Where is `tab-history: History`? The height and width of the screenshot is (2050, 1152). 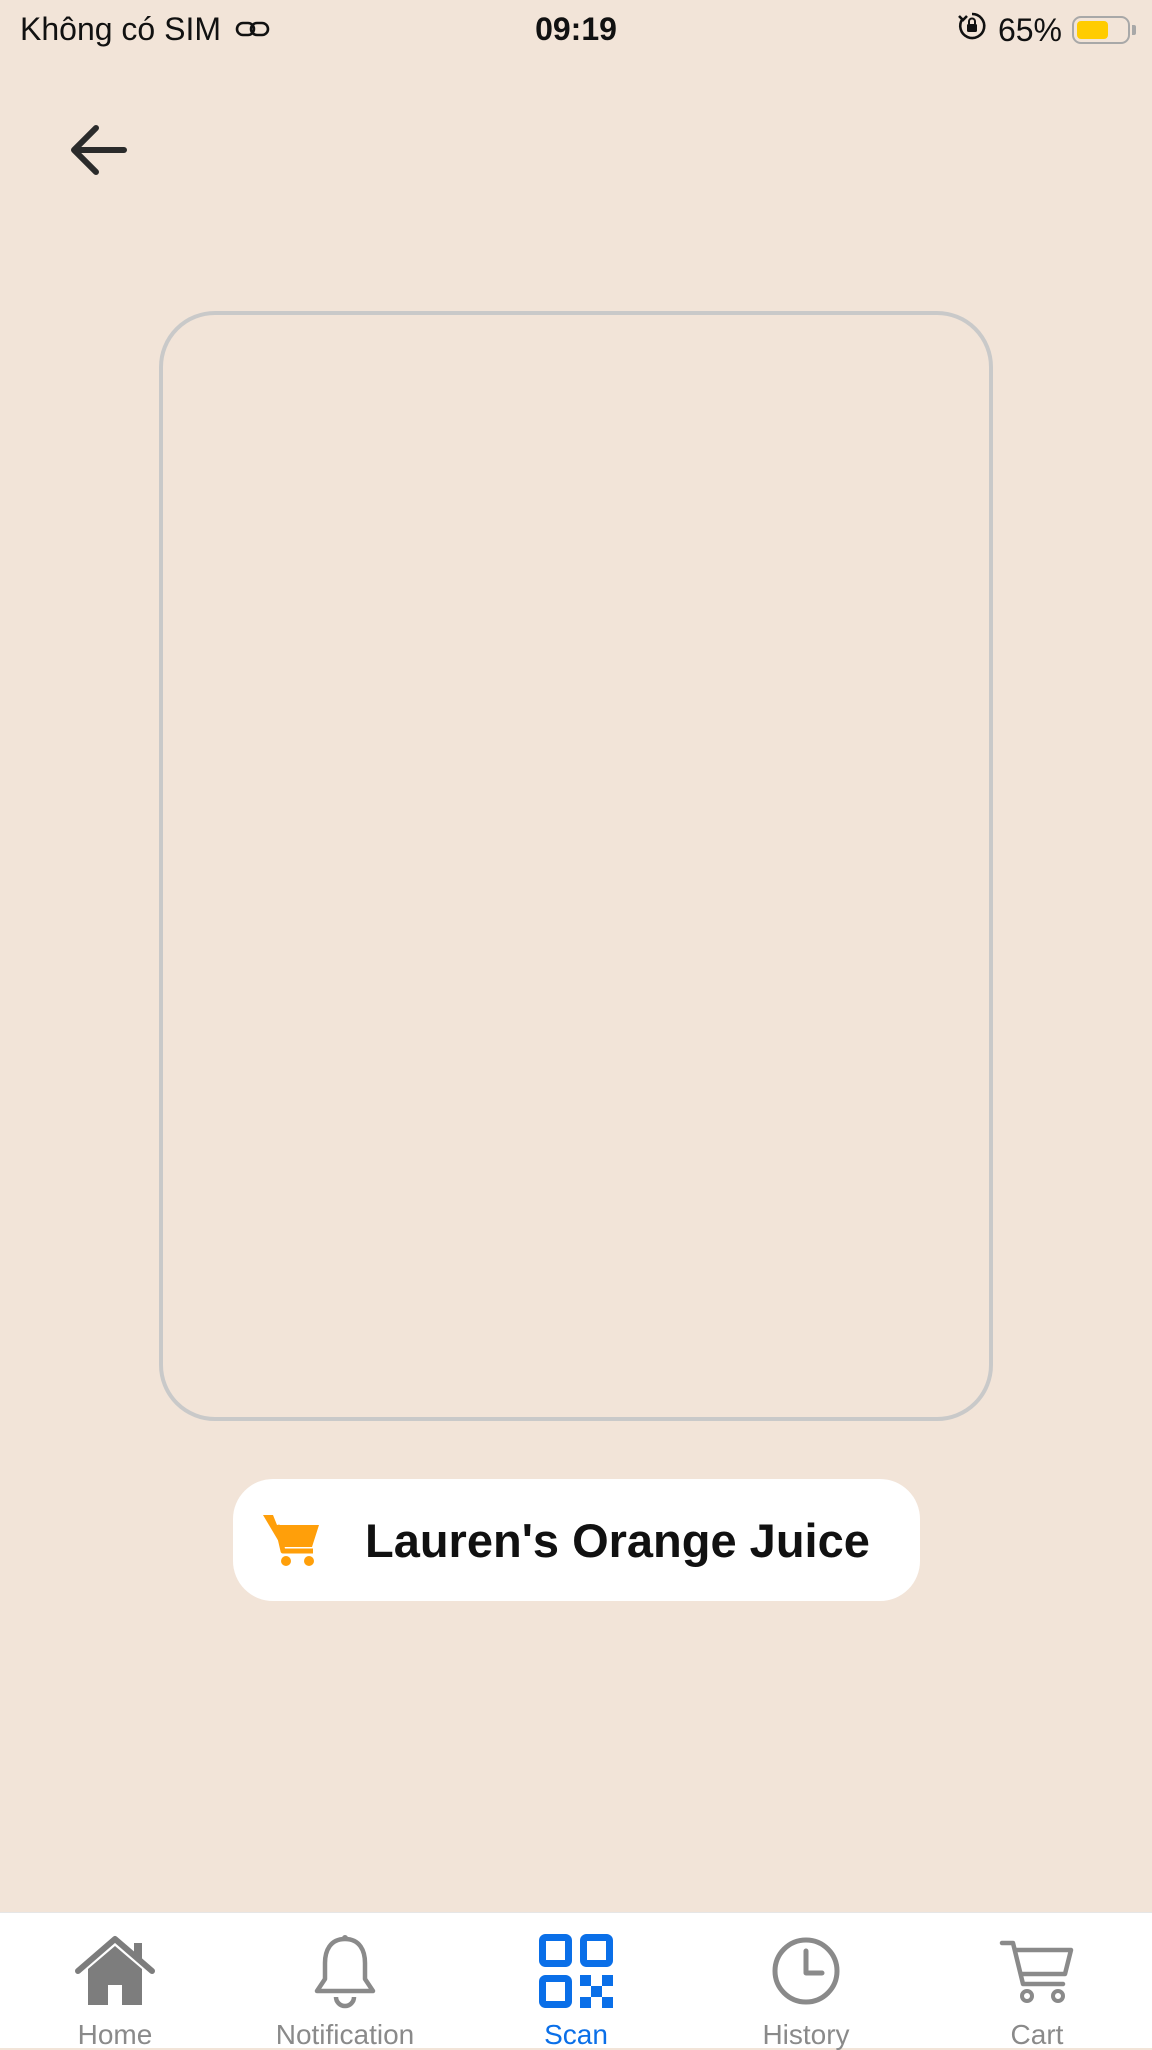
tab-history: History is located at coordinates (806, 1981).